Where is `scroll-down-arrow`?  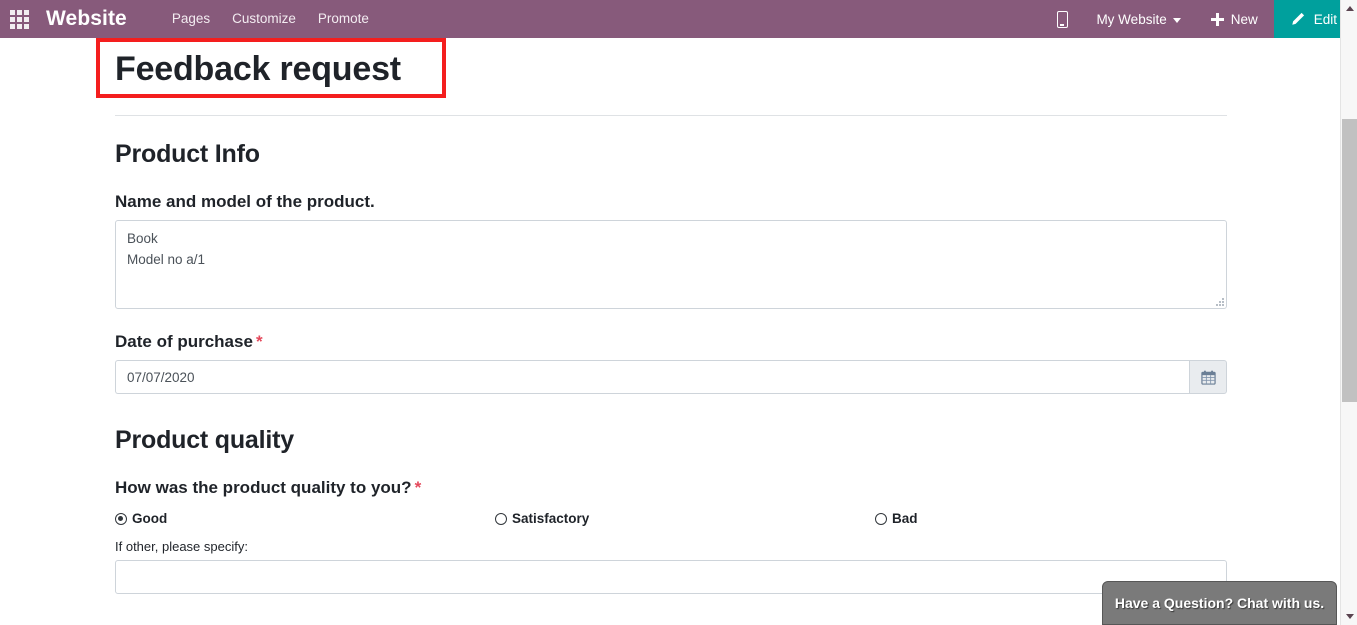 scroll-down-arrow is located at coordinates (1349, 616).